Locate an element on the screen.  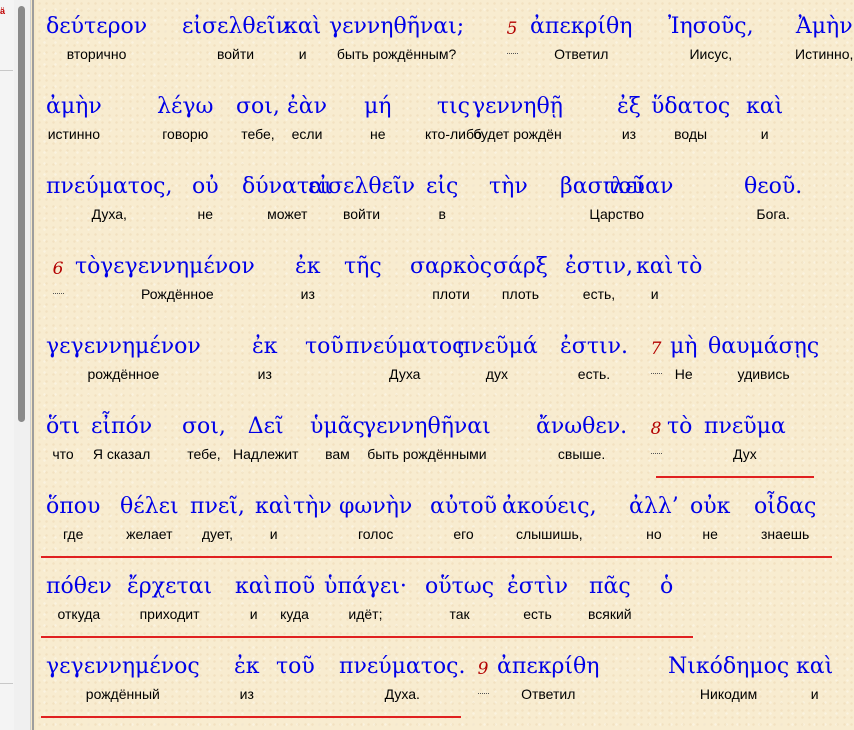
word-pair: ὅπου где is located at coordinates (73, 517).